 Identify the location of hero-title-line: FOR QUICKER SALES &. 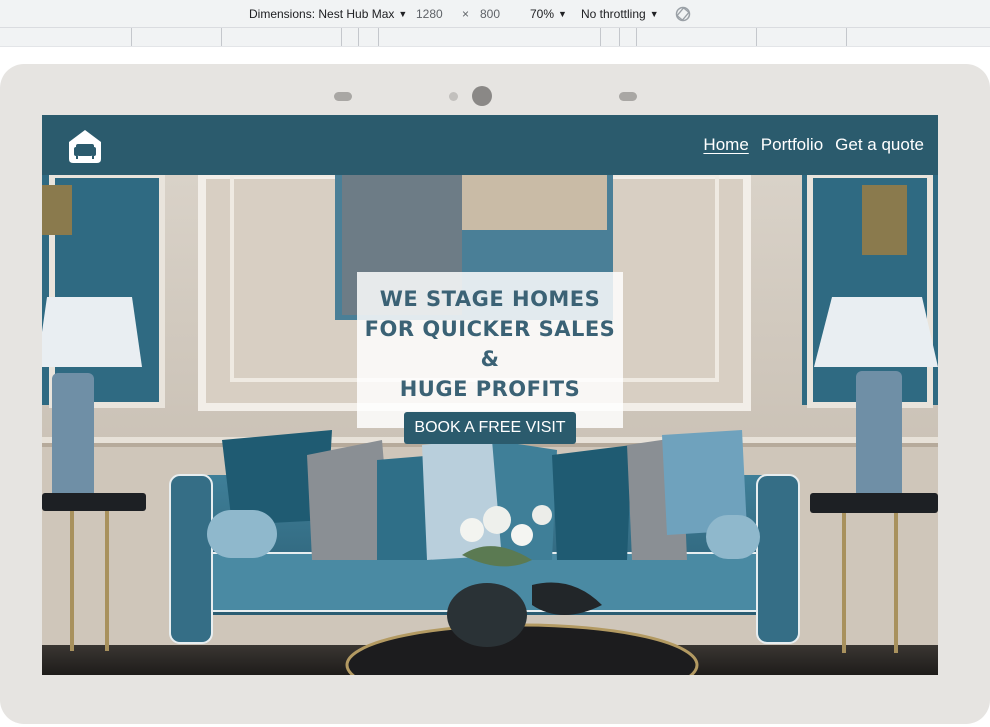
(490, 344).